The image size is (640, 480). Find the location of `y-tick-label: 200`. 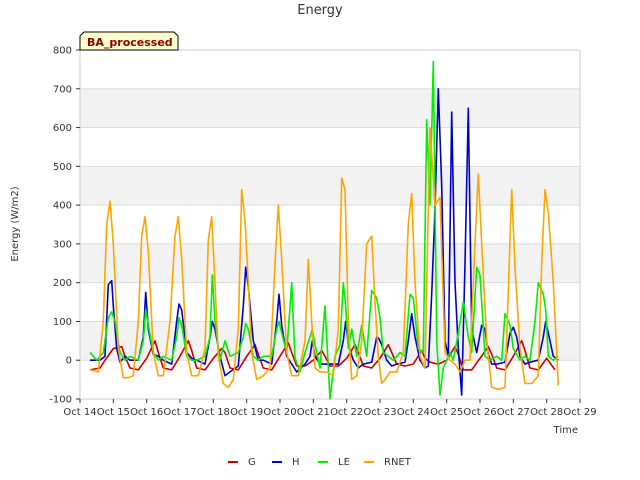

y-tick-label: 200 is located at coordinates (62, 283).